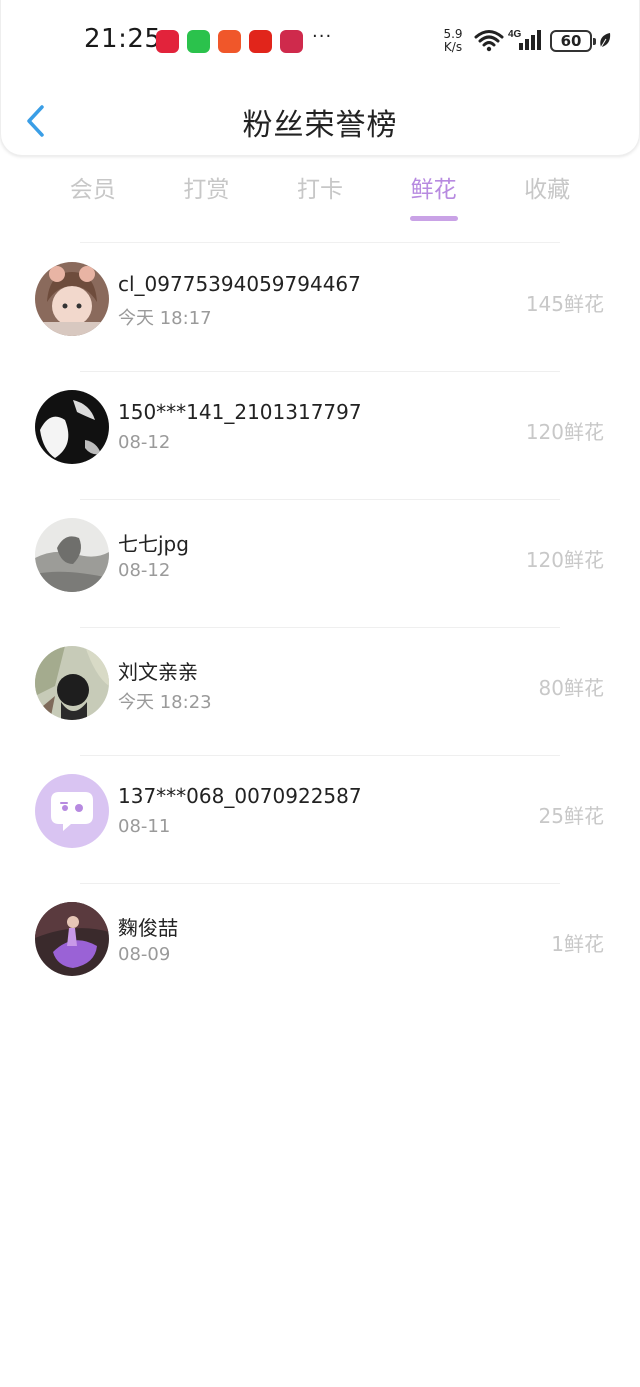 The width and height of the screenshot is (640, 1387). I want to click on flower-count: 25鲜花, so click(571, 816).